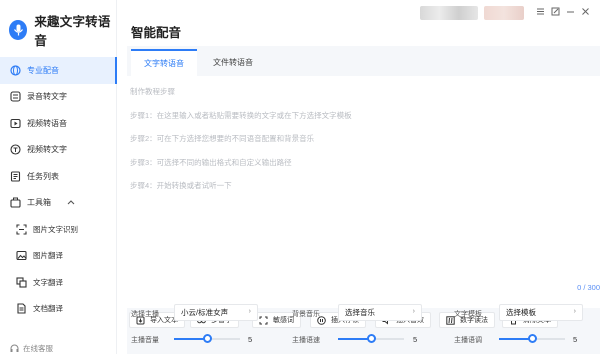 This screenshot has width=600, height=354. What do you see at coordinates (48, 309) in the screenshot?
I see `sidebar-item-label: 文档翻译` at bounding box center [48, 309].